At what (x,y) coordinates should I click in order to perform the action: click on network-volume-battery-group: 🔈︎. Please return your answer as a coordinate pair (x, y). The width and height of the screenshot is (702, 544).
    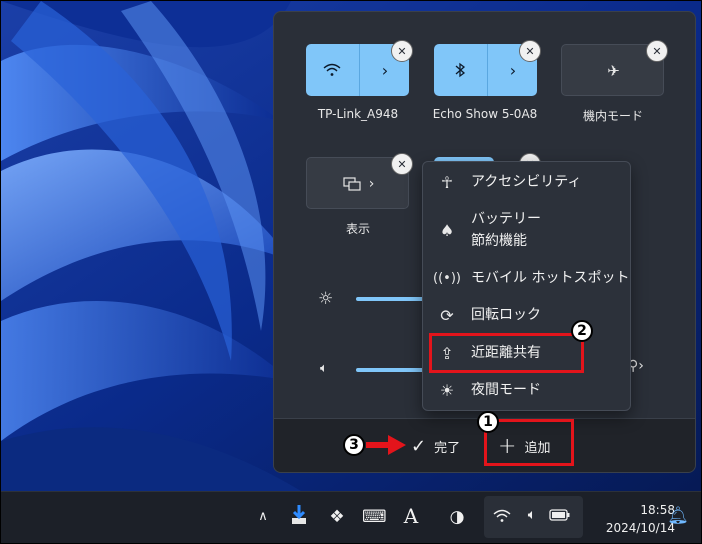
    Looking at the image, I should click on (533, 517).